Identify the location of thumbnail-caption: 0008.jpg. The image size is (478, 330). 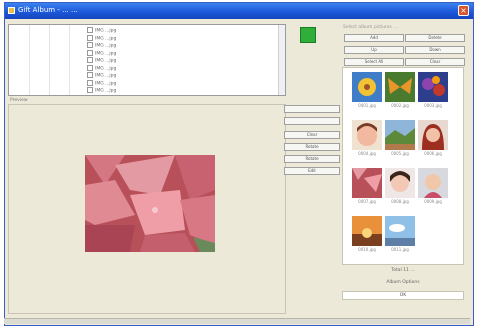
(400, 201).